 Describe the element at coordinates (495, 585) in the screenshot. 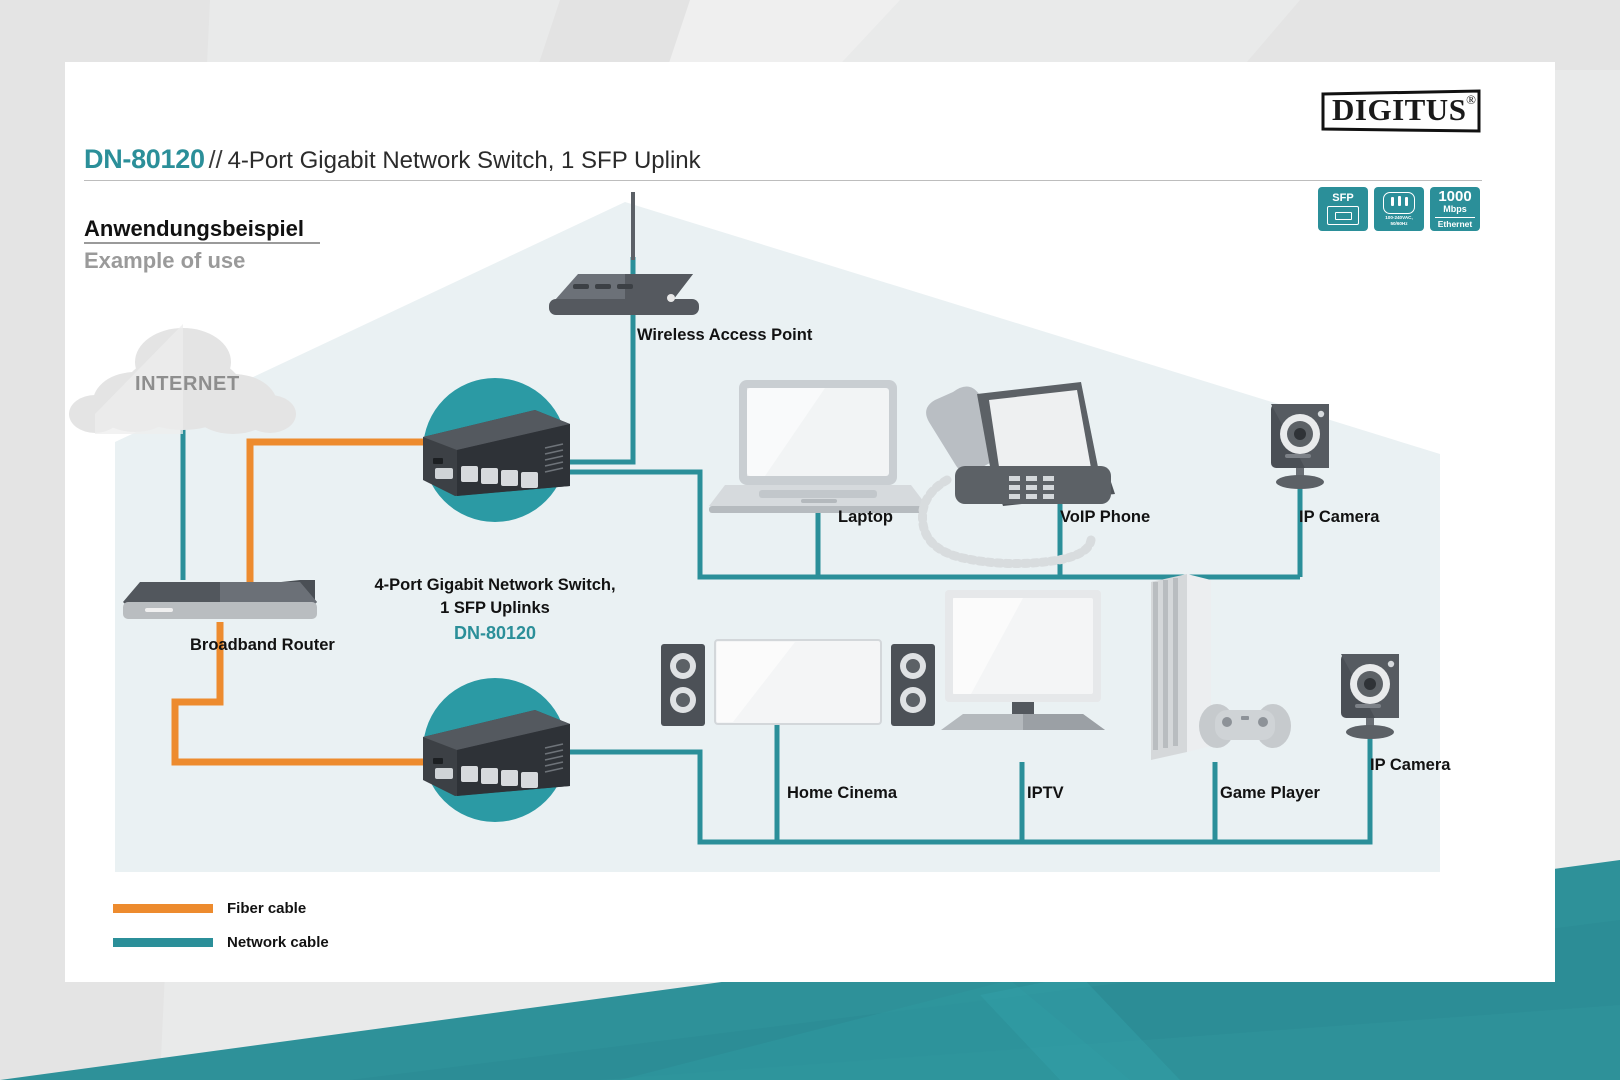

I see `label-switch-line1: 4-Port Gigabit Network Switch,` at that location.